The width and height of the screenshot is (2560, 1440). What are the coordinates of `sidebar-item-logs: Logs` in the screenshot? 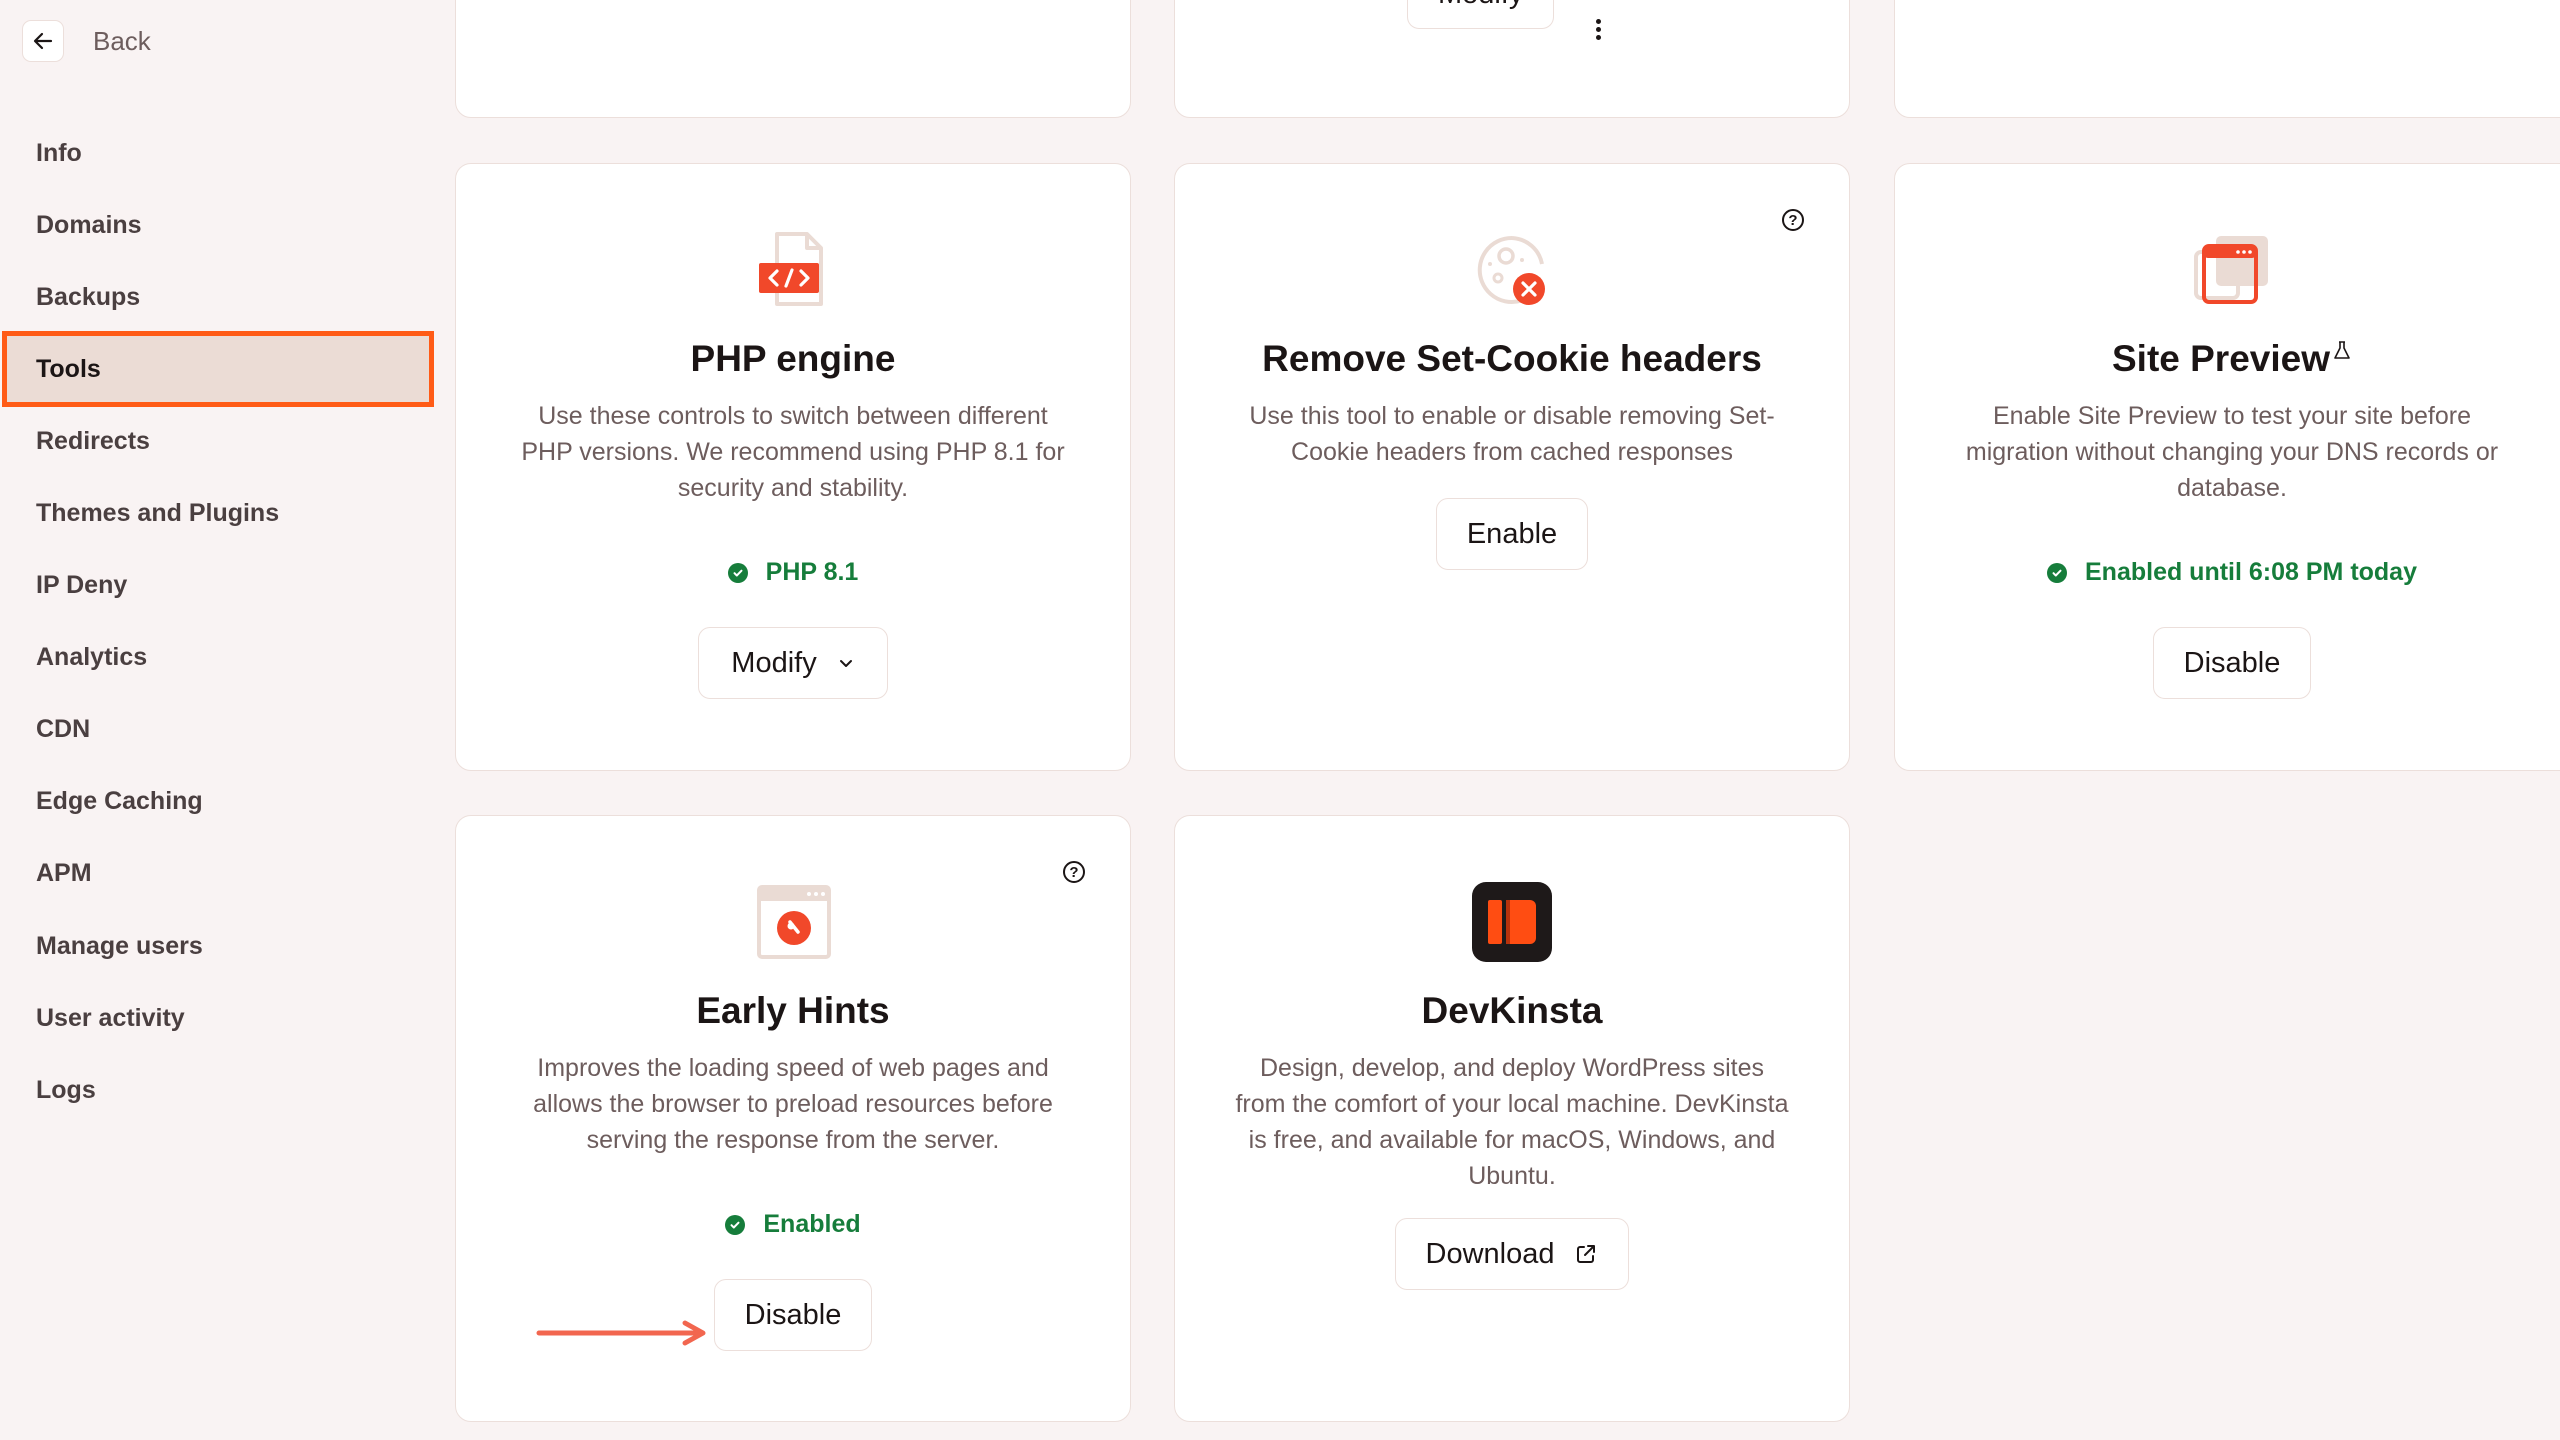 It's located at (218, 1090).